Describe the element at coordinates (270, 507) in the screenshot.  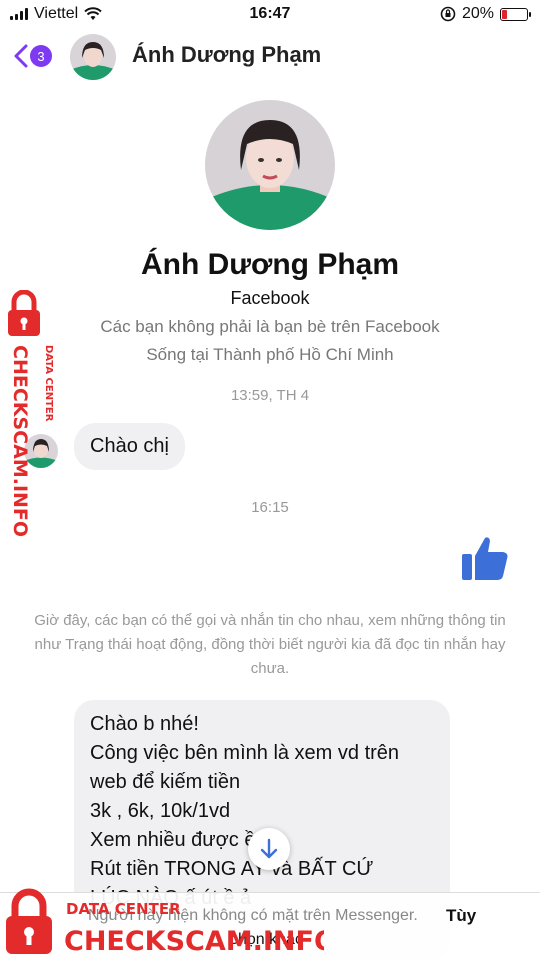
I see `timestamp: 16:15` at that location.